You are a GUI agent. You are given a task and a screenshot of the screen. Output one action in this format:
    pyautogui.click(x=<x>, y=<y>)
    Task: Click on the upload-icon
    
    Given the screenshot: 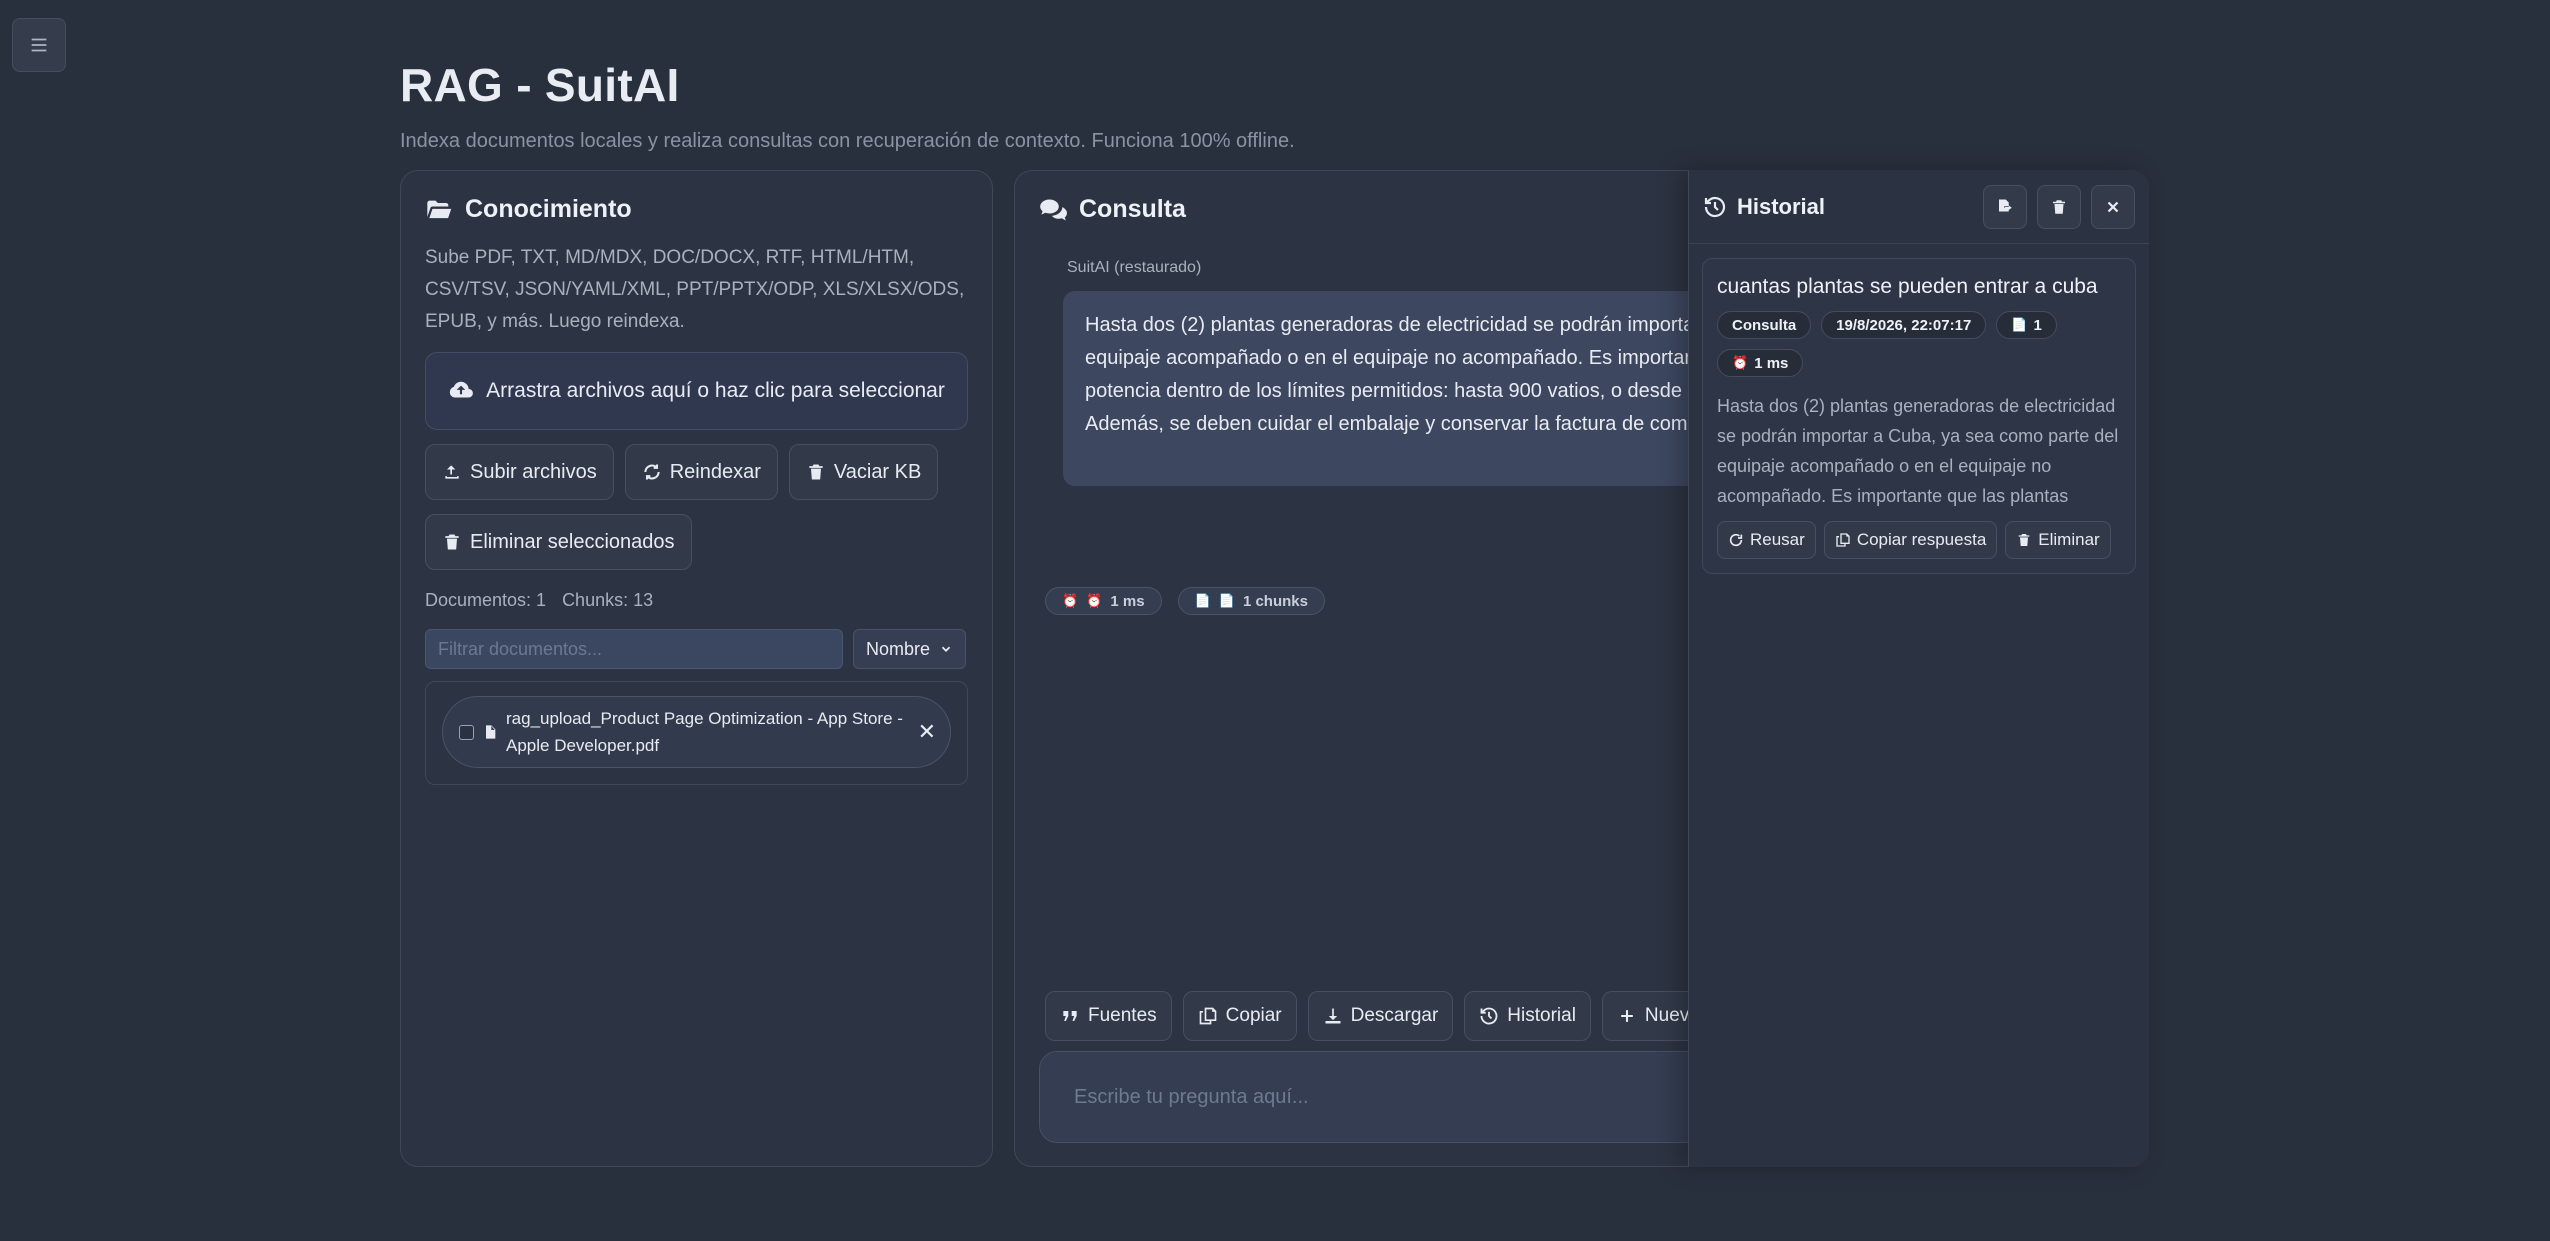 What is the action you would take?
    pyautogui.click(x=452, y=472)
    